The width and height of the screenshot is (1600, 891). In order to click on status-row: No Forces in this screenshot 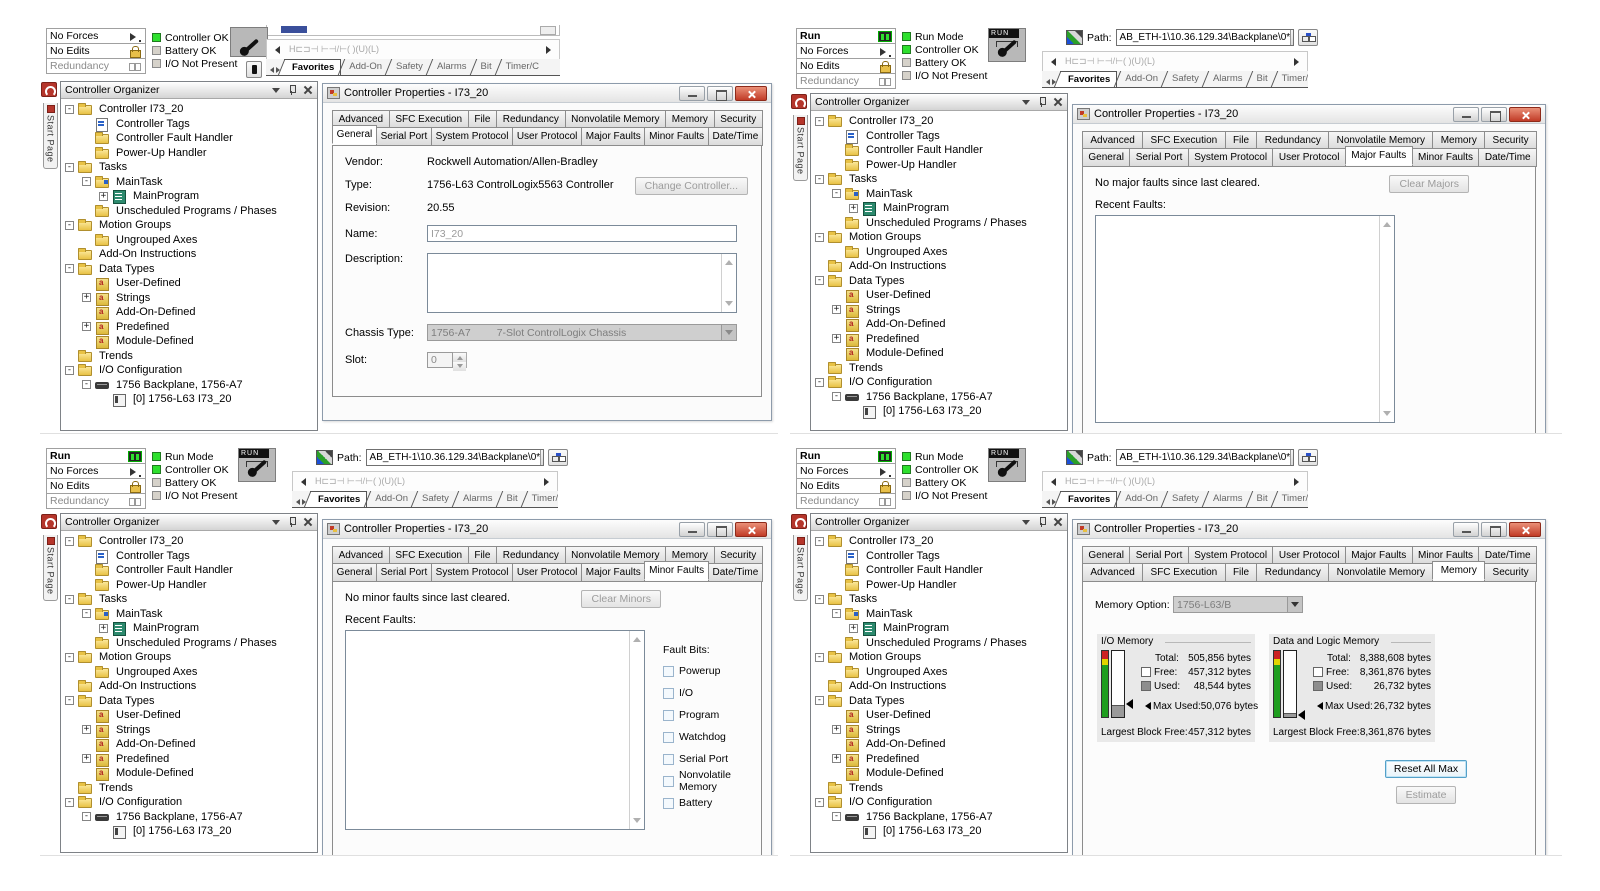, I will do `click(846, 471)`.